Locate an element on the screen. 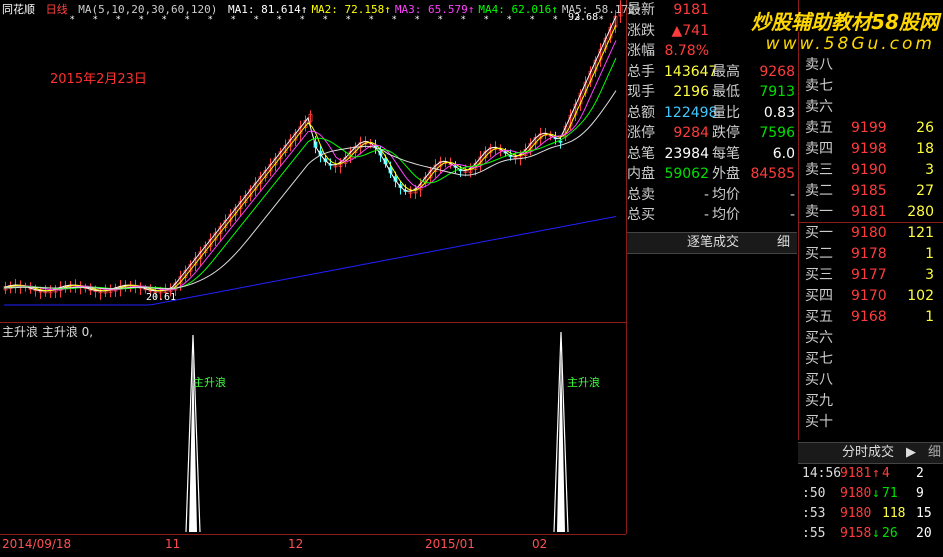 The width and height of the screenshot is (943, 557). order-book-row: 卖三 9190 3 is located at coordinates (871, 170).